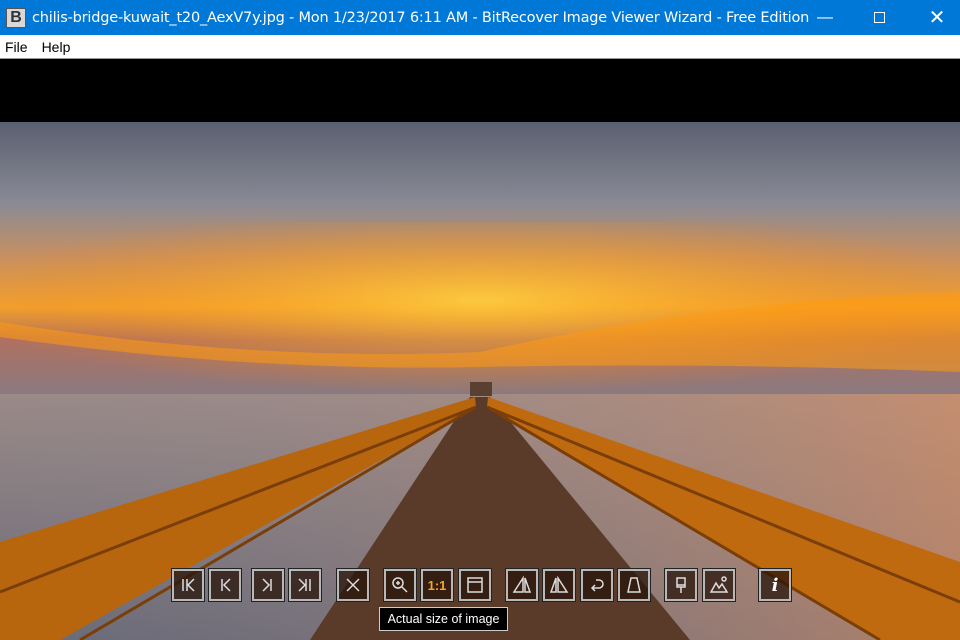  Describe the element at coordinates (879, 17) in the screenshot. I see `maximize-button` at that location.